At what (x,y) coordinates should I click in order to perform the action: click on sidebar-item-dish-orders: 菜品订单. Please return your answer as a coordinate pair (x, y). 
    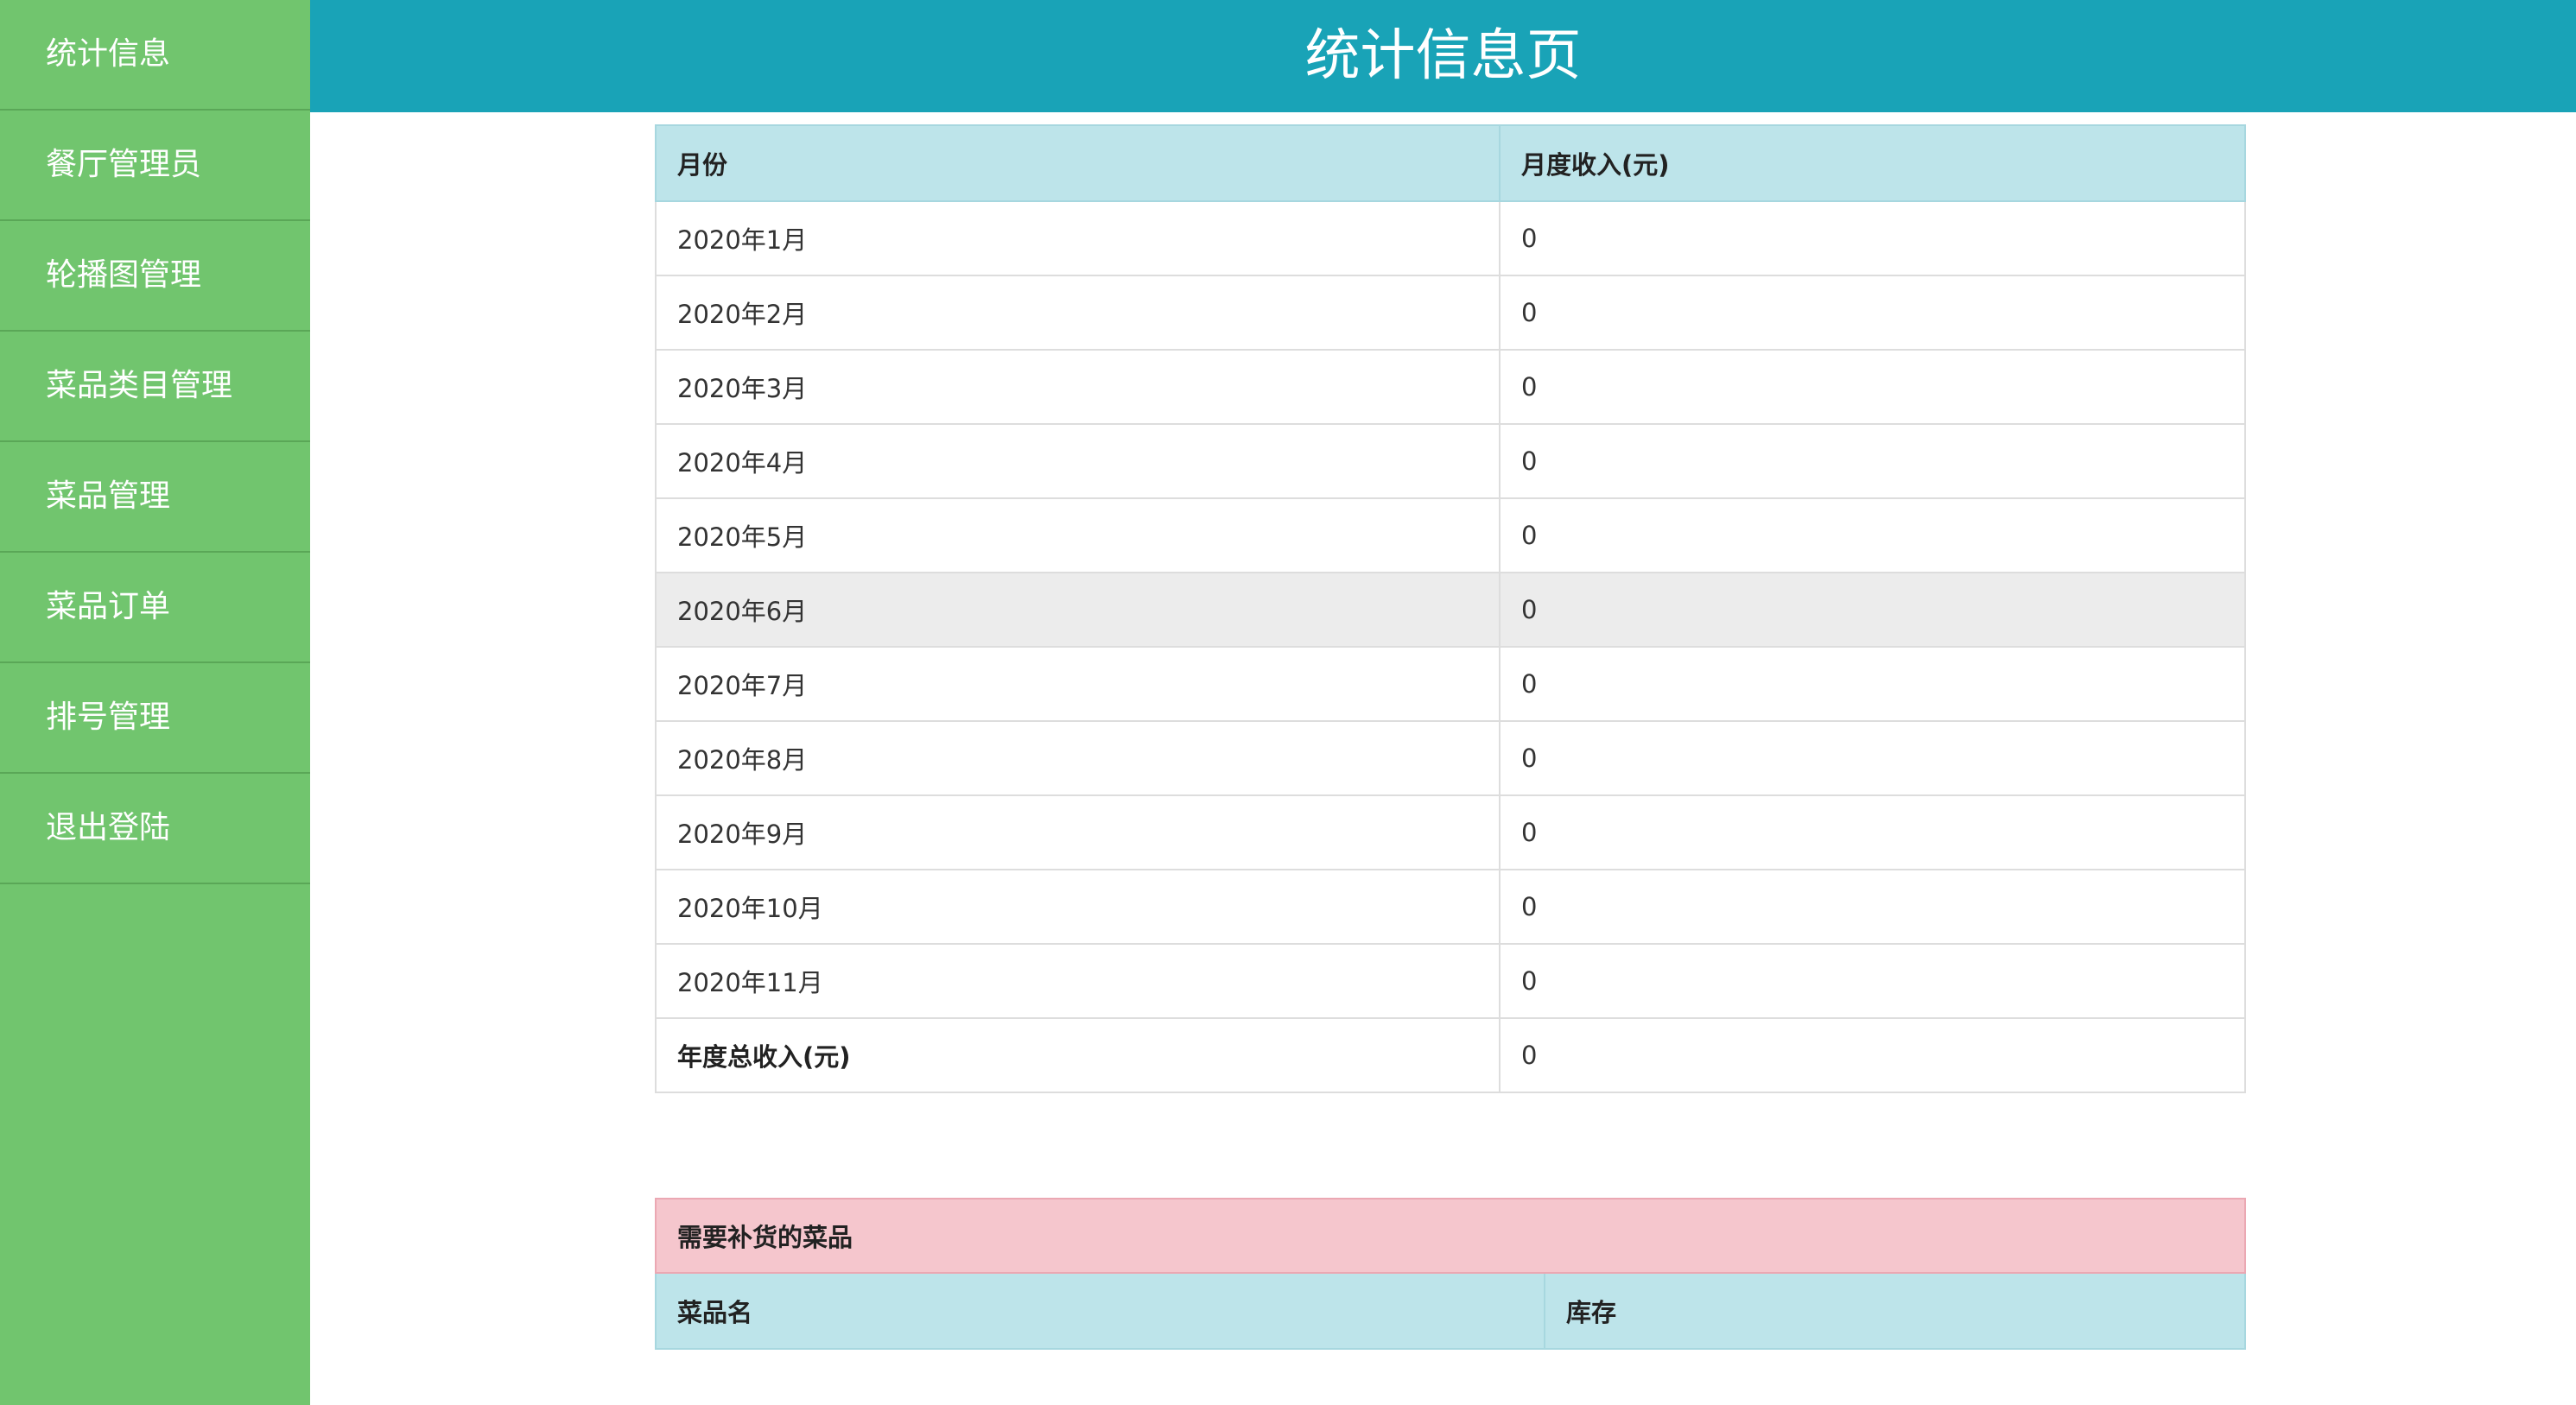
    Looking at the image, I should click on (155, 608).